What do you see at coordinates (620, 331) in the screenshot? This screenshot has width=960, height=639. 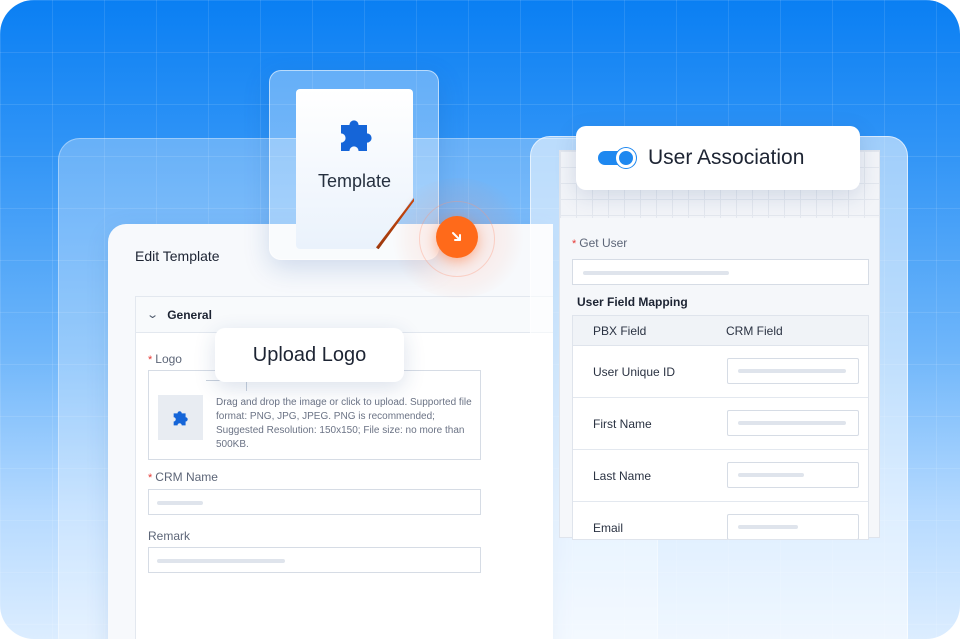 I see `column-header-pbx: PBX Field` at bounding box center [620, 331].